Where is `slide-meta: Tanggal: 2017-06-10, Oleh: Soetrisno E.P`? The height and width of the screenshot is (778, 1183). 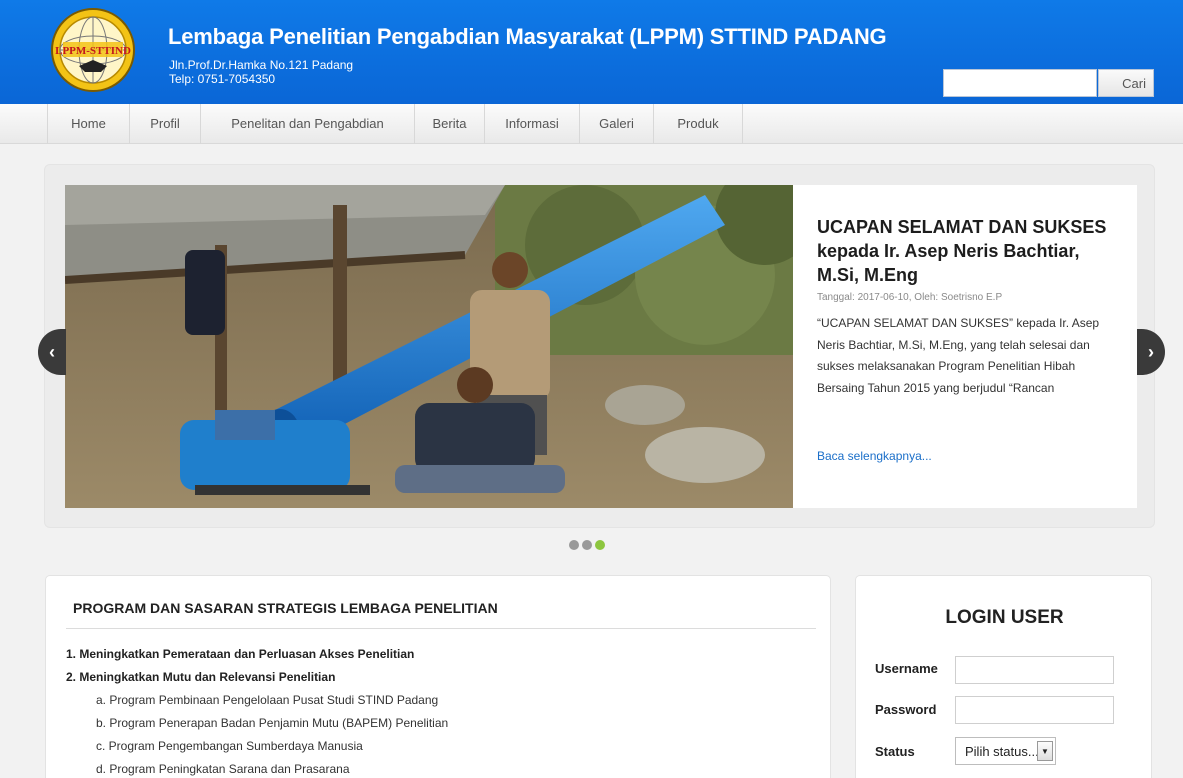
slide-meta: Tanggal: 2017-06-10, Oleh: Soetrisno E.P is located at coordinates (910, 297).